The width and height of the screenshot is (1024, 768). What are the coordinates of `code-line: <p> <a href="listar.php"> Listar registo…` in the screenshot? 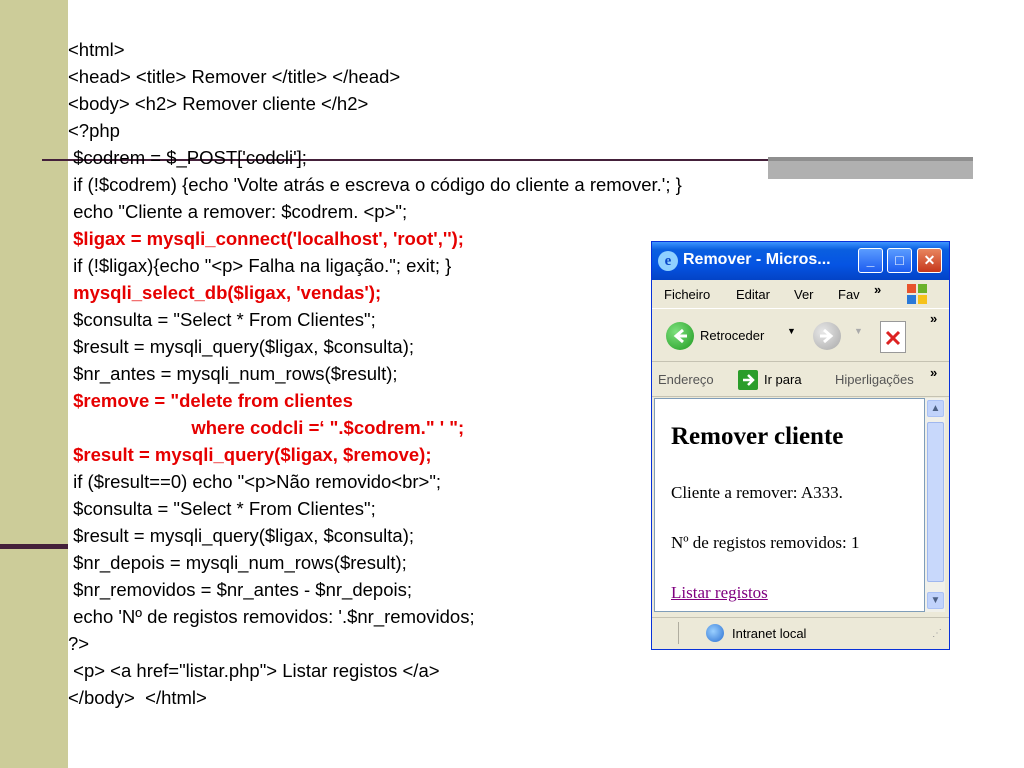 It's located at (254, 670).